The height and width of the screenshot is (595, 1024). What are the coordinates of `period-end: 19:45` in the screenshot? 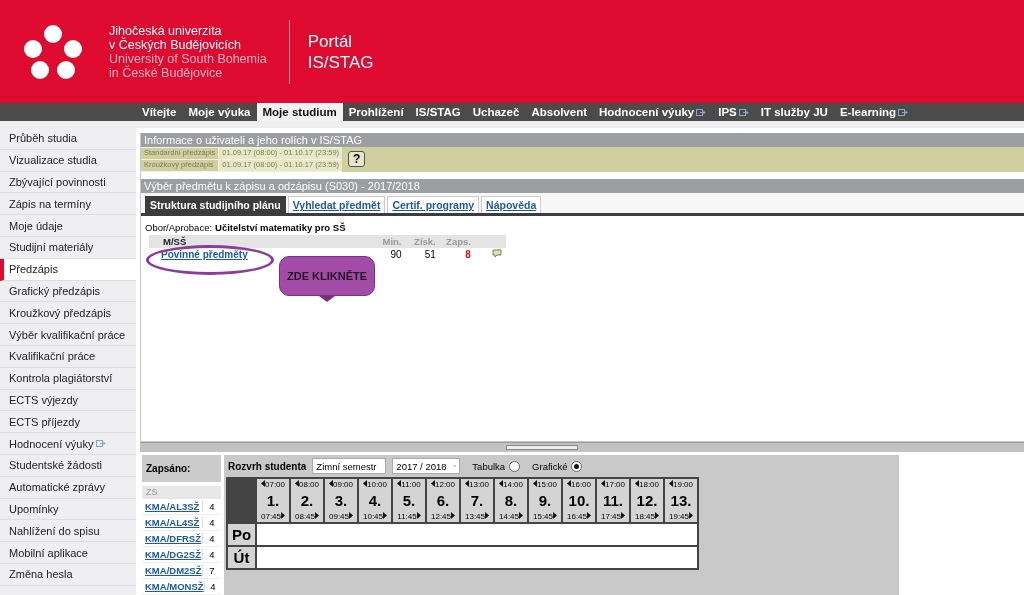 It's located at (679, 516).